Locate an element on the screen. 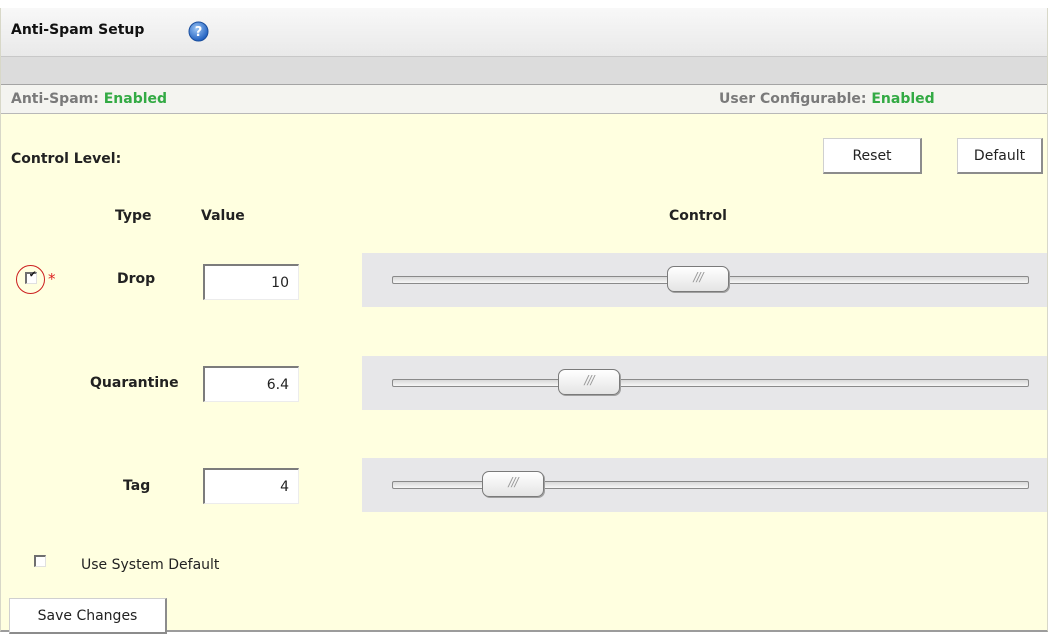  help-icon: ? is located at coordinates (198, 31).